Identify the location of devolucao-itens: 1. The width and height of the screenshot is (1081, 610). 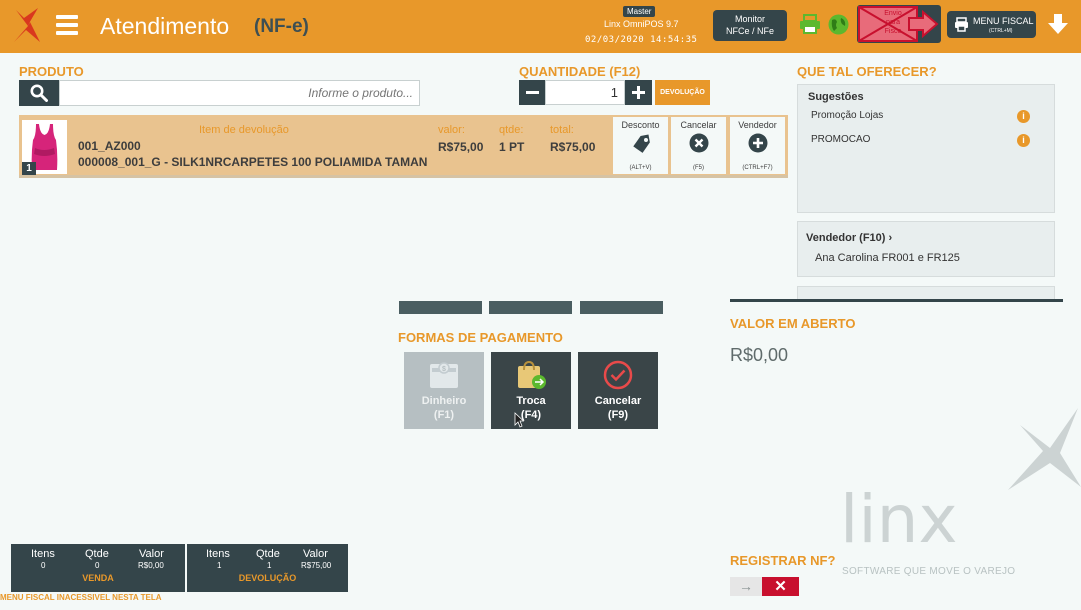
(219, 565).